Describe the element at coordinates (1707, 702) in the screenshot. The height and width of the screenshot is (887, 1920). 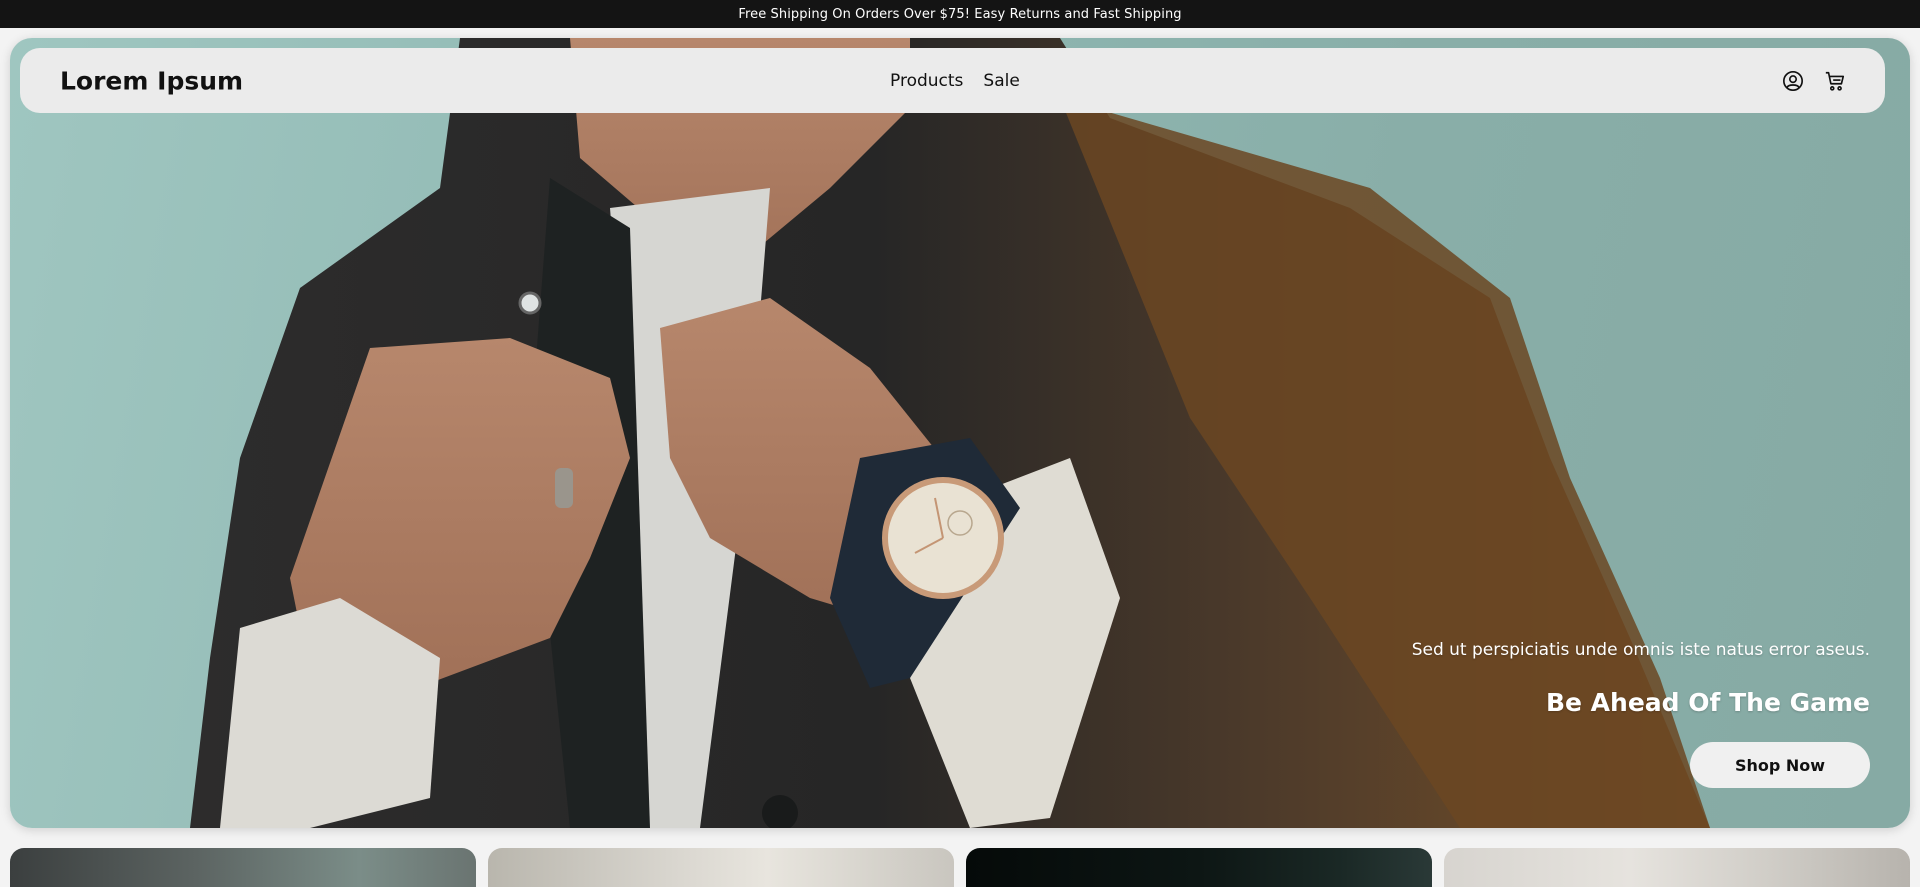
I see `hero-title: Be Ahead Of The Game` at that location.